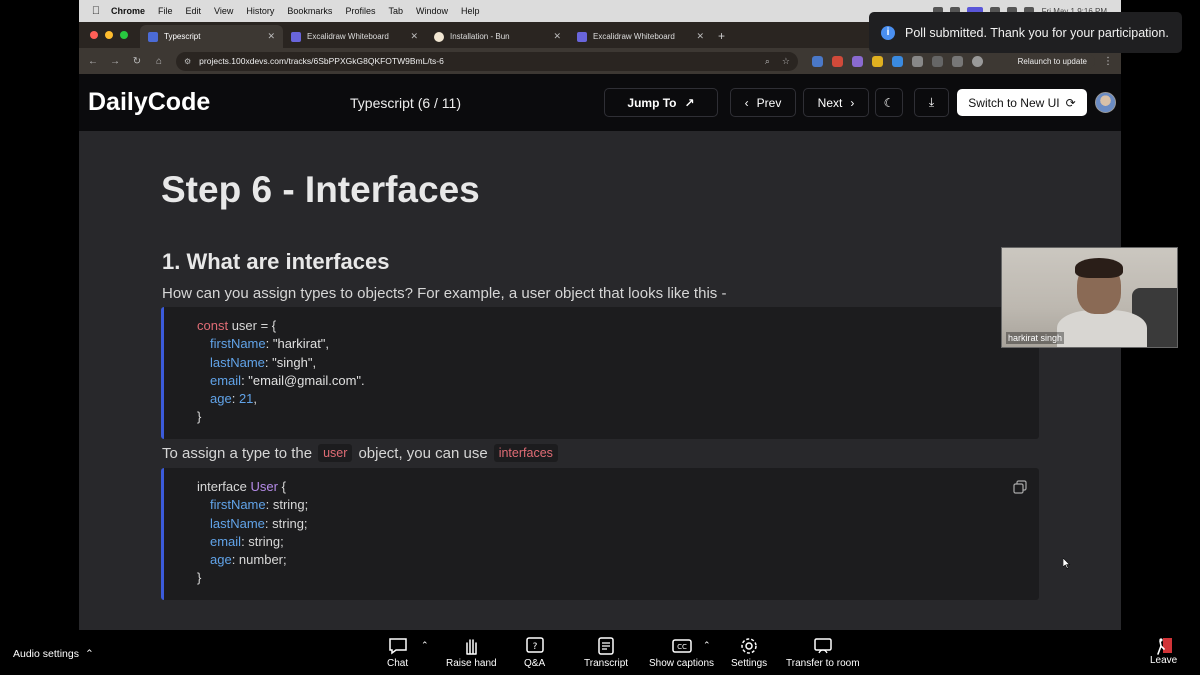  Describe the element at coordinates (397, 646) in the screenshot. I see `chat-icon` at that location.